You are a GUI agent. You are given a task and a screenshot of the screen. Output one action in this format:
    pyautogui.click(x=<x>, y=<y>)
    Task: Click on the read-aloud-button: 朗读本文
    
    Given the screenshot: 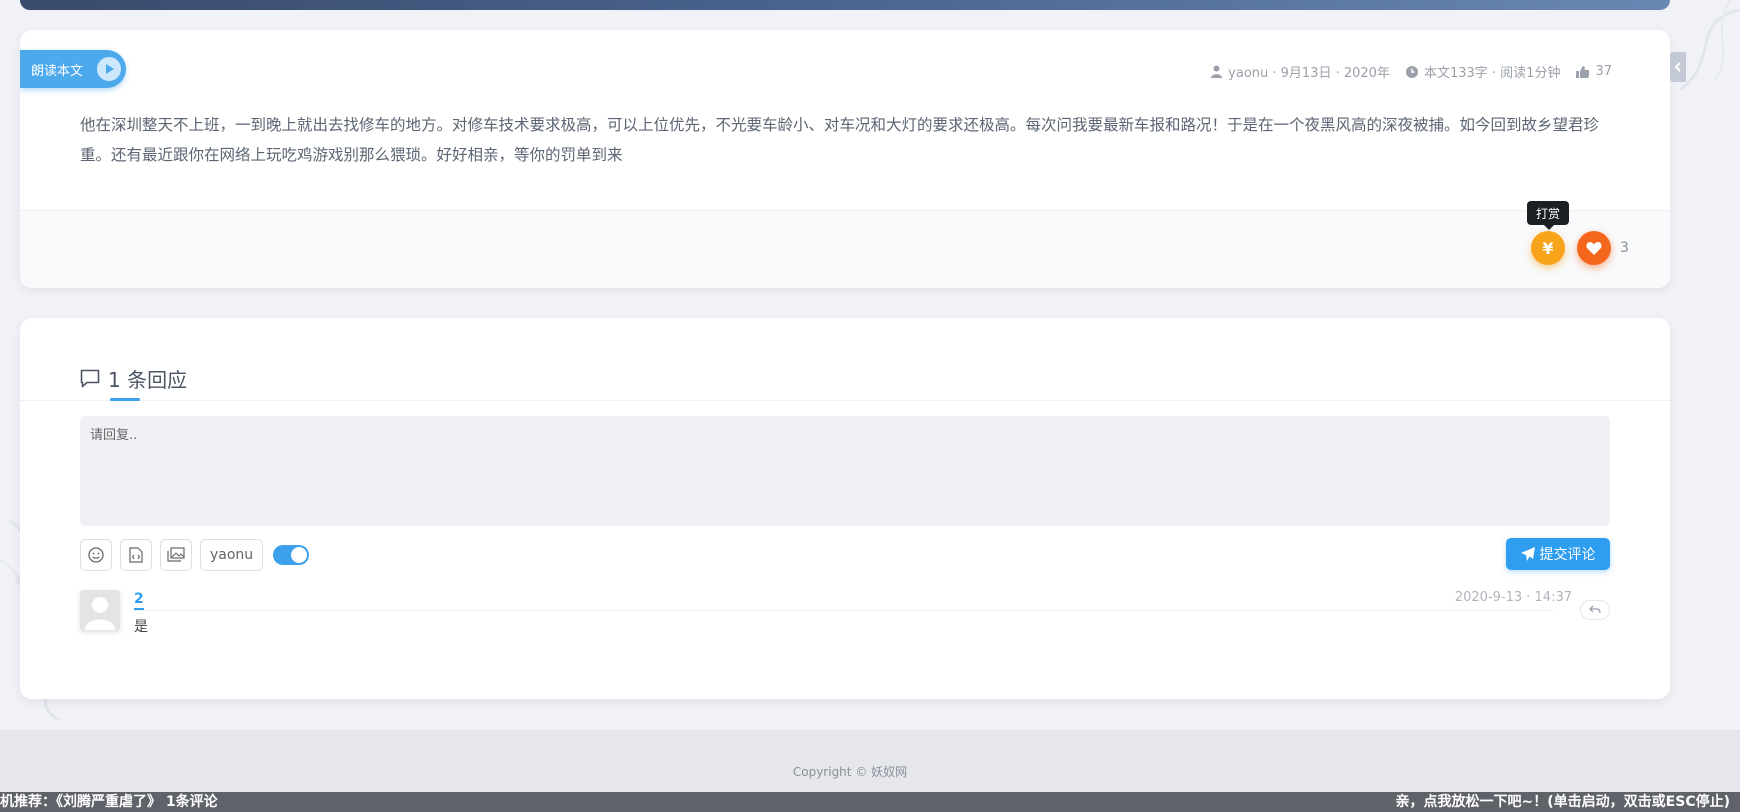 What is the action you would take?
    pyautogui.click(x=73, y=69)
    